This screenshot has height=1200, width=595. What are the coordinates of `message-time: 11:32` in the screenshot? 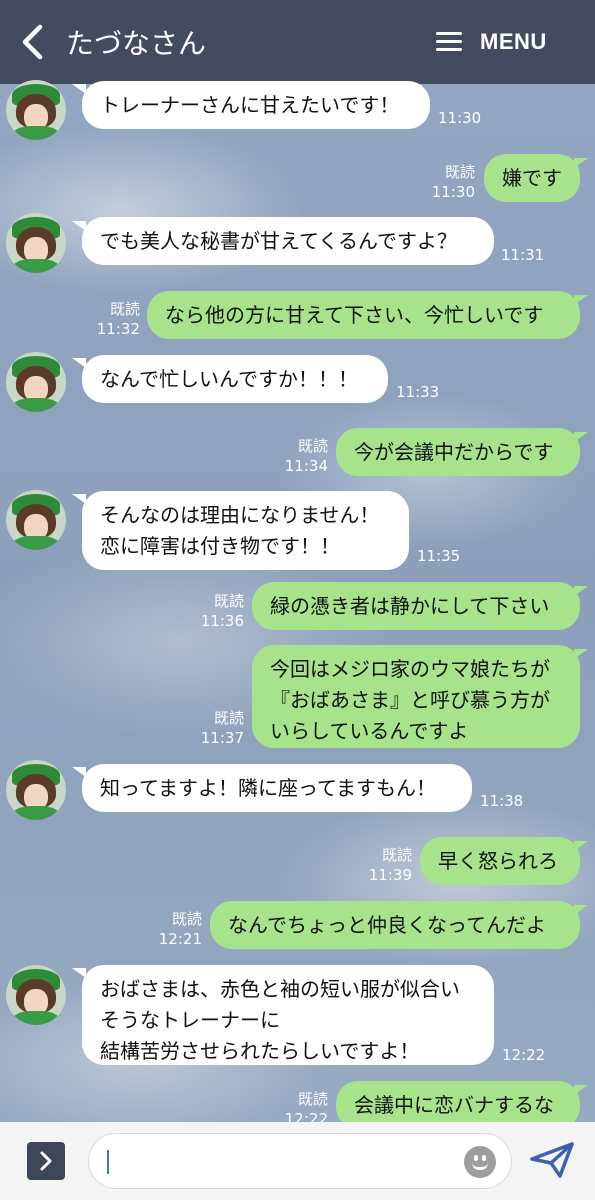 It's located at (118, 329).